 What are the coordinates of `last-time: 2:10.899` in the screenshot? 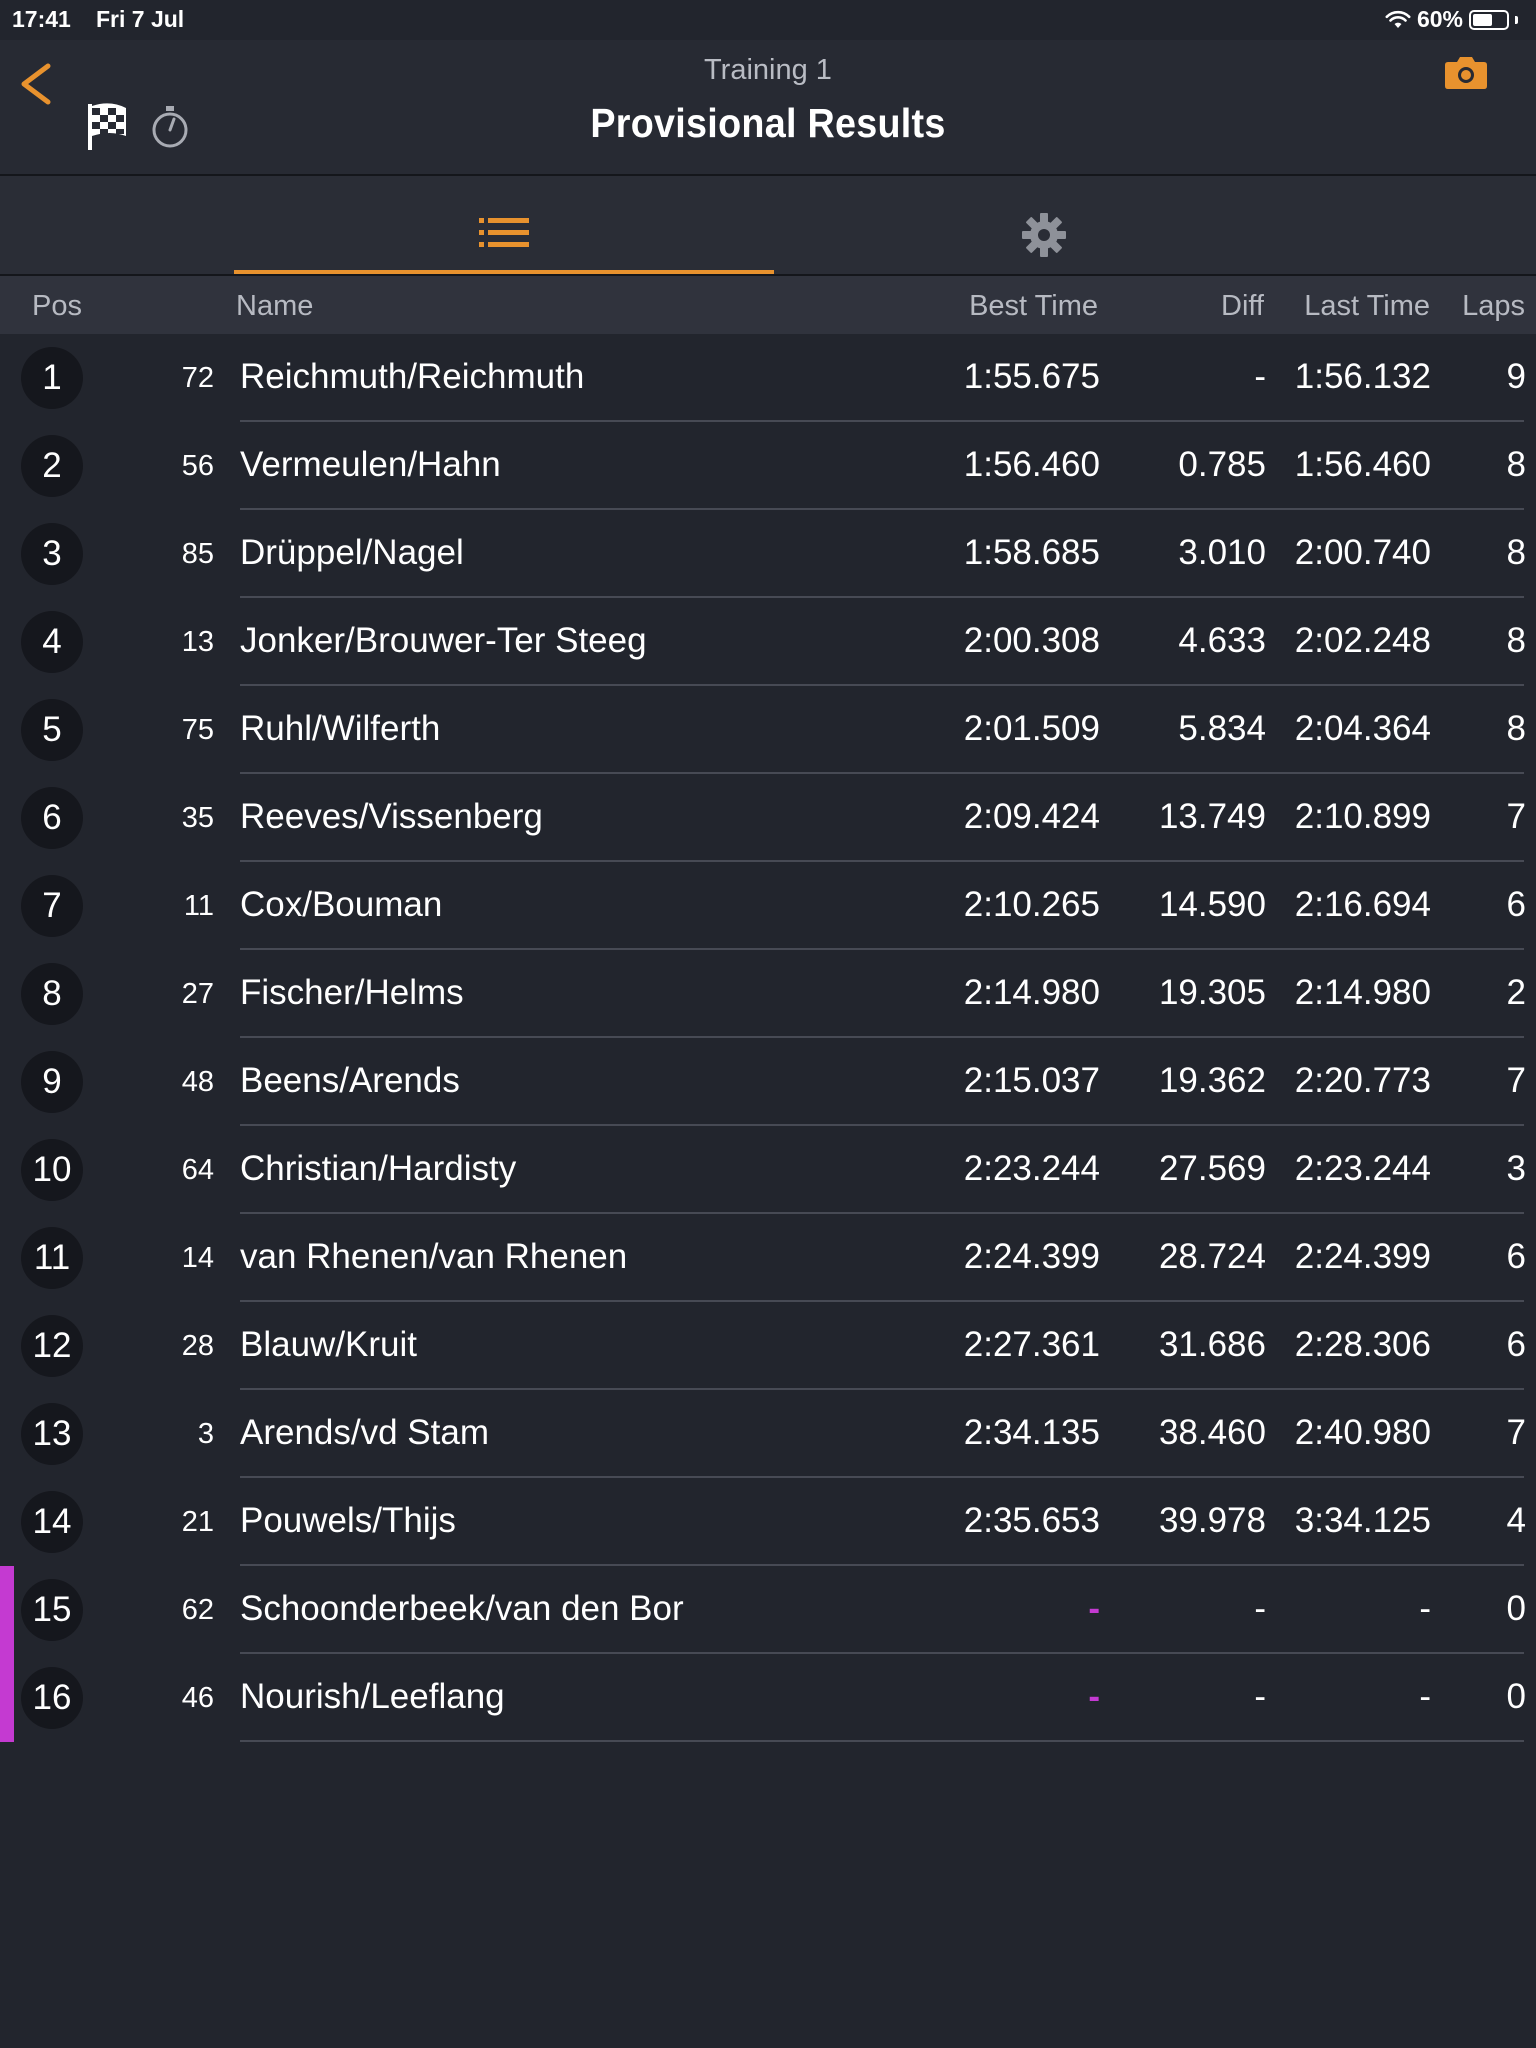 It's located at (1362, 816).